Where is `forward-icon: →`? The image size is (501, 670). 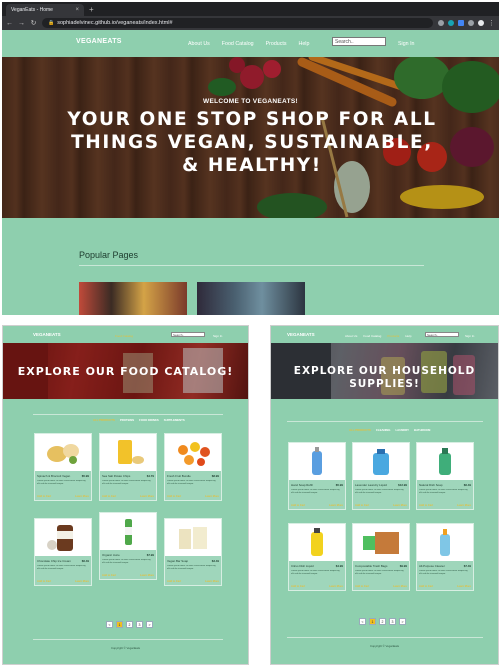 forward-icon: → is located at coordinates (21, 23).